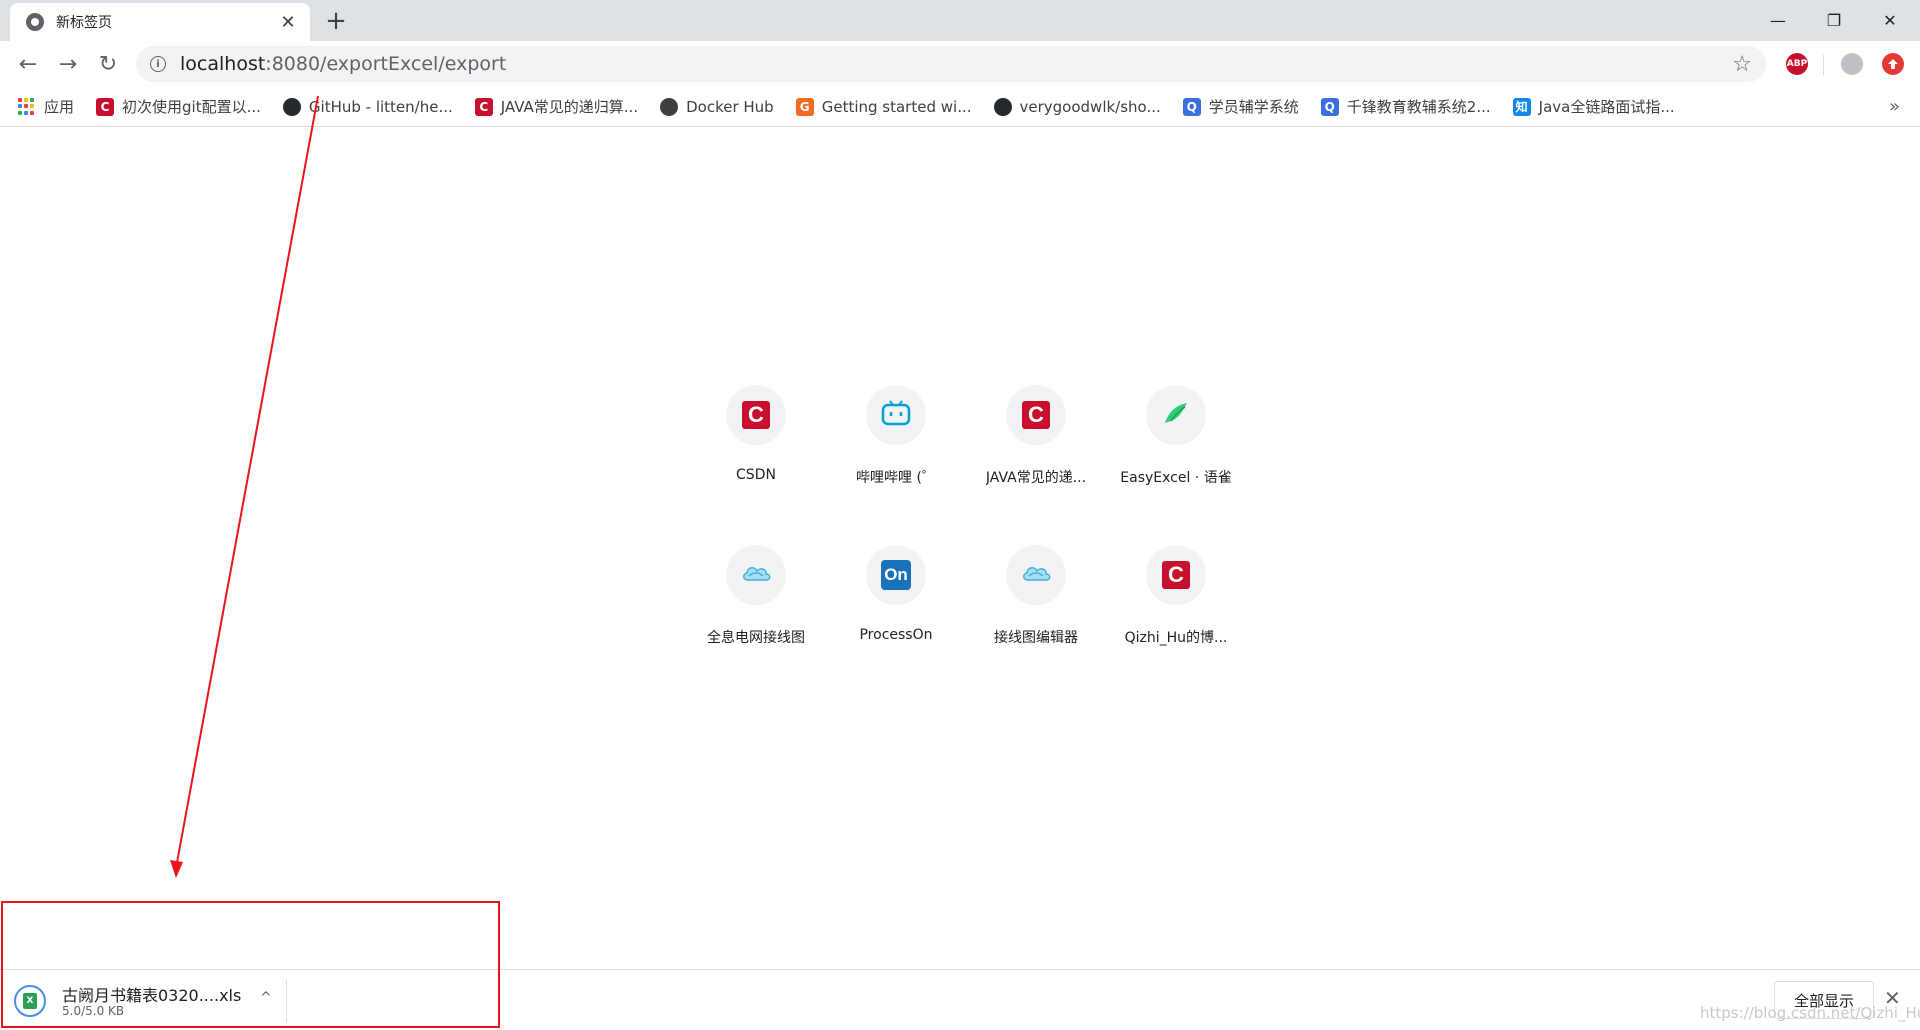  I want to click on shortcut-tile: 全息电网接线图, so click(756, 597).